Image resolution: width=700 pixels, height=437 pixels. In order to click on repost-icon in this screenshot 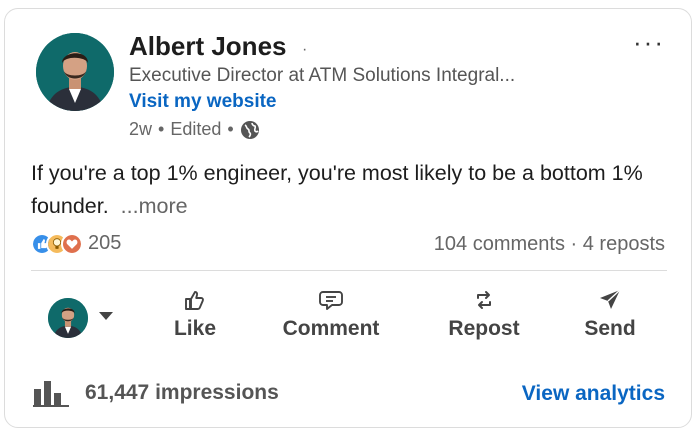, I will do `click(484, 300)`.